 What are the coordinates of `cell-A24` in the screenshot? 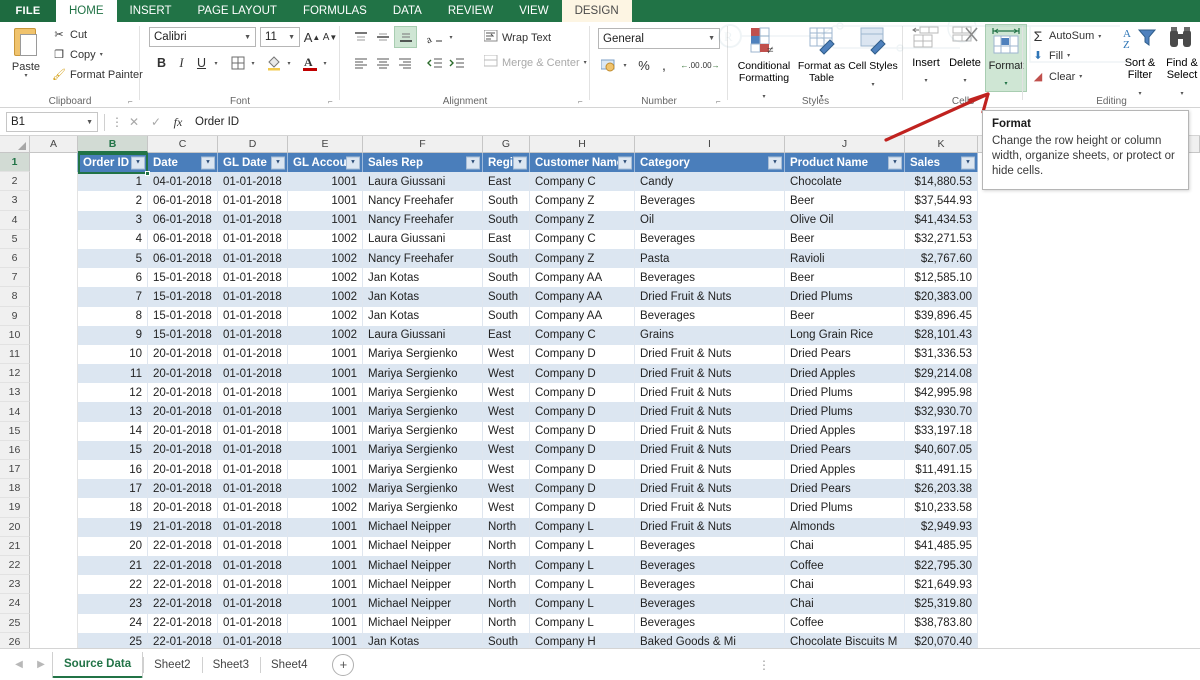 It's located at (54, 604).